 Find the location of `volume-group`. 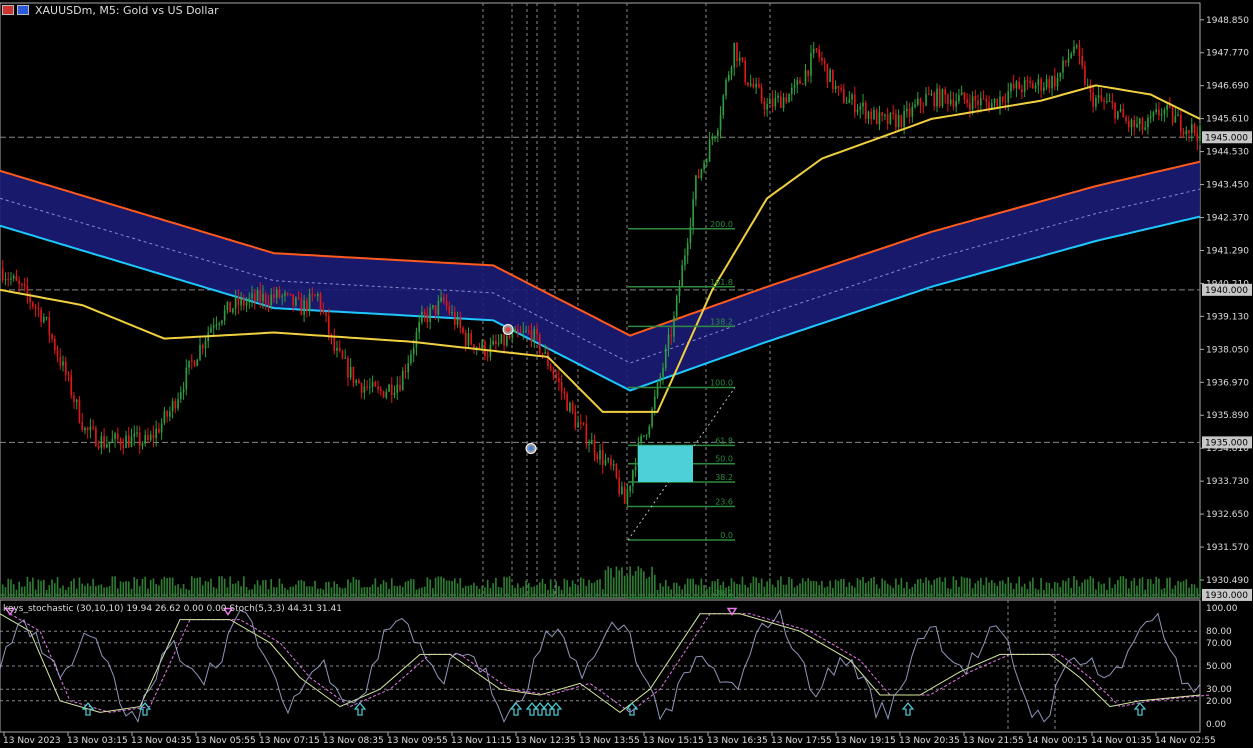

volume-group is located at coordinates (600, 582).